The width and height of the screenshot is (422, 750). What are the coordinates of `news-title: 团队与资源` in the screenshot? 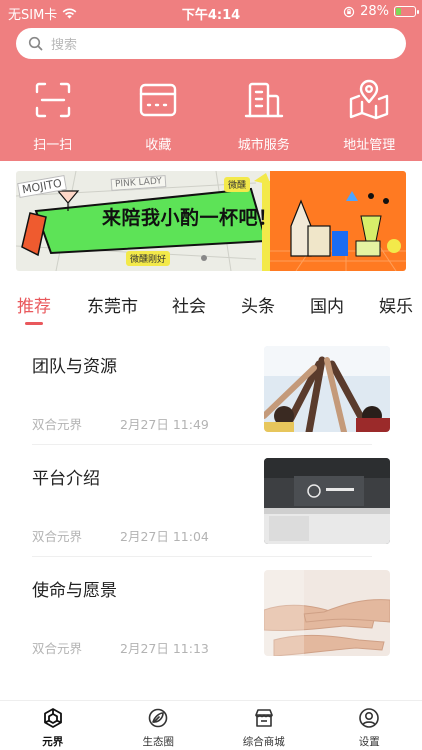 It's located at (74, 367).